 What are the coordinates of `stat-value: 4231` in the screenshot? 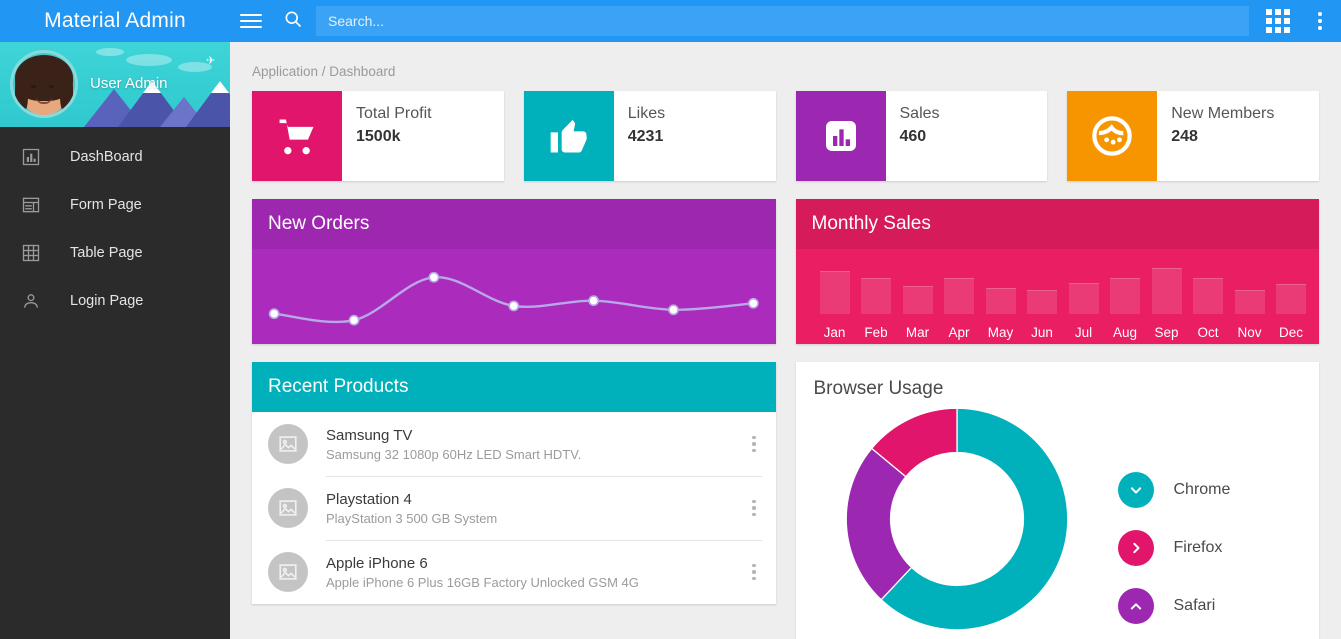 It's located at (645, 137).